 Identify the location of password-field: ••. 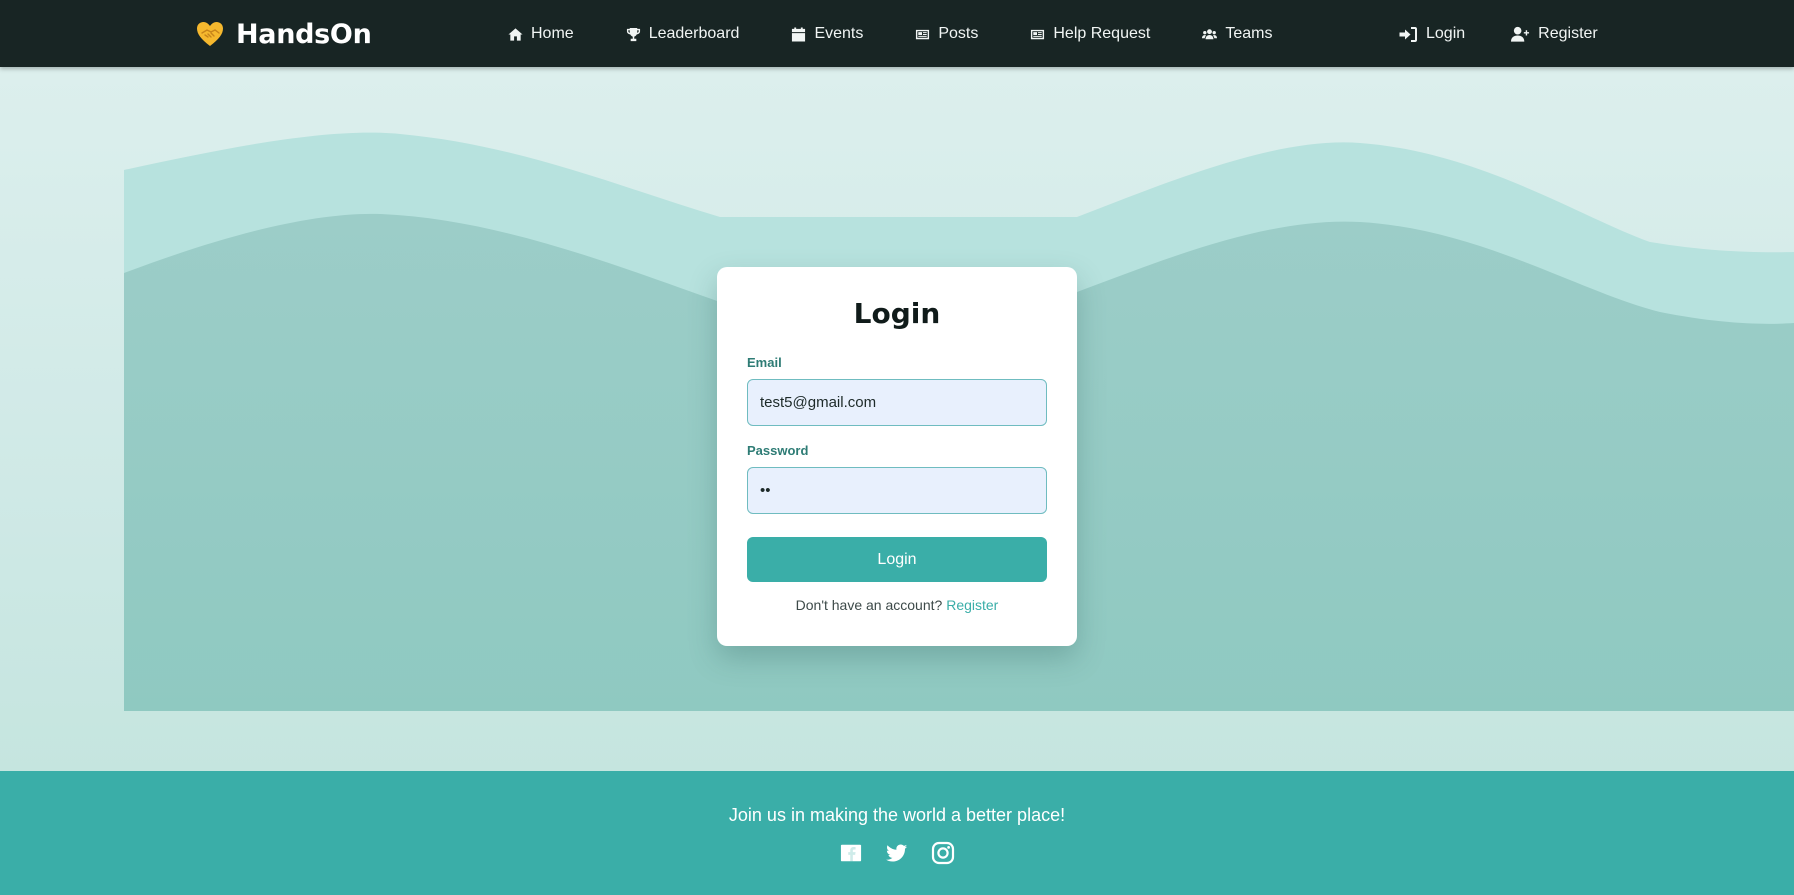
(897, 490).